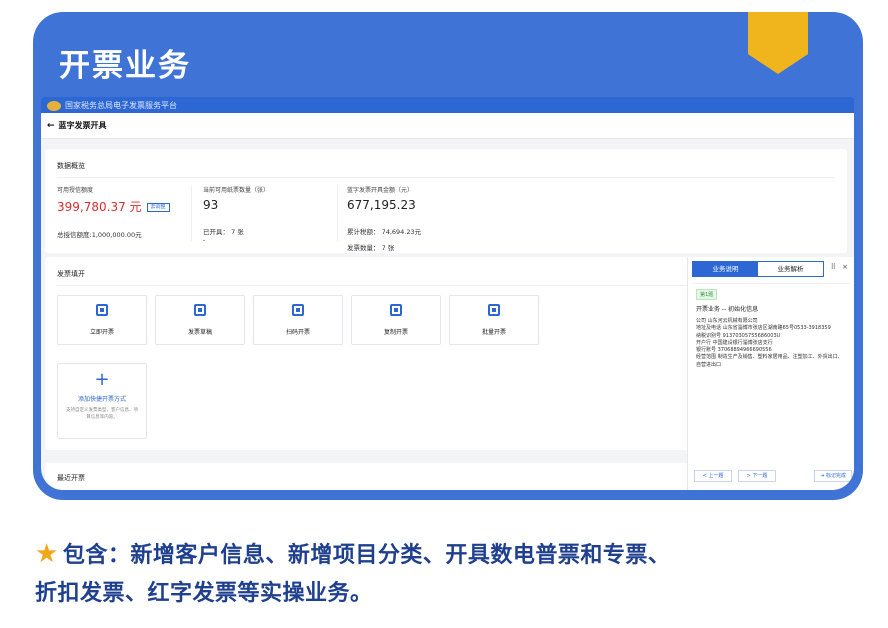 Image resolution: width=888 pixels, height=628 pixels. What do you see at coordinates (71, 166) in the screenshot?
I see `overview-title: 数据概览` at bounding box center [71, 166].